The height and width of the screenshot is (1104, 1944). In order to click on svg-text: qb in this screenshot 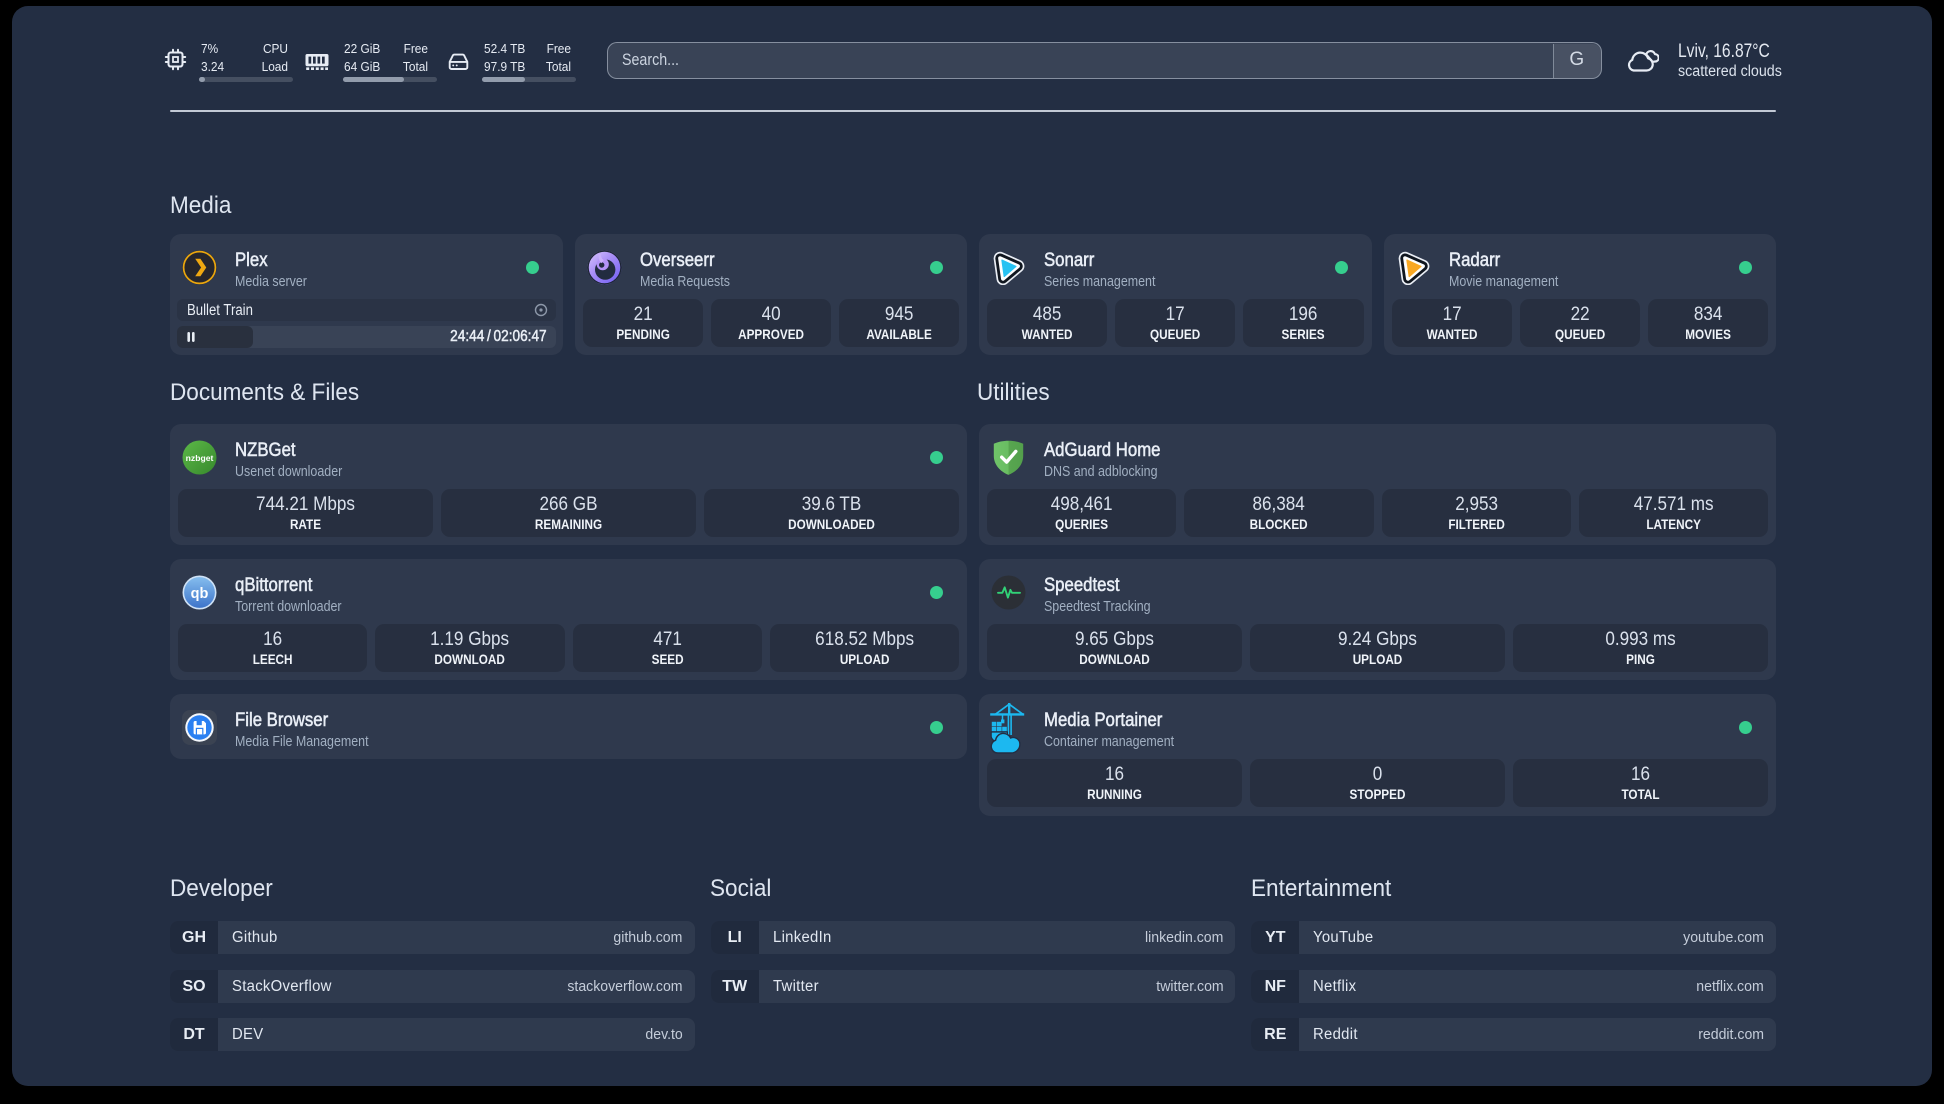, I will do `click(200, 594)`.